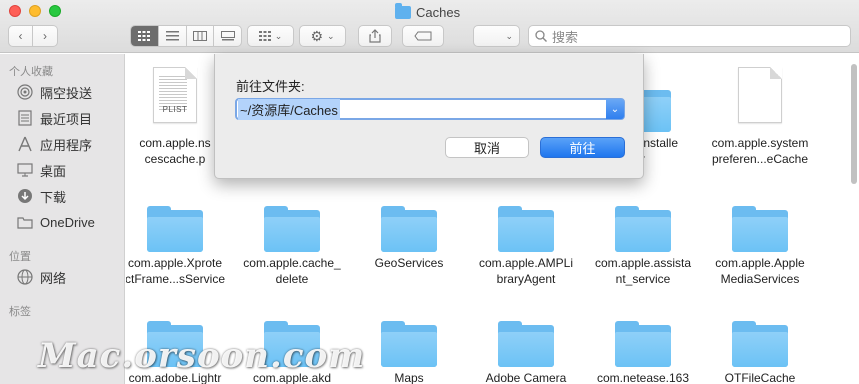  I want to click on group-by-button: ⌄, so click(270, 36).